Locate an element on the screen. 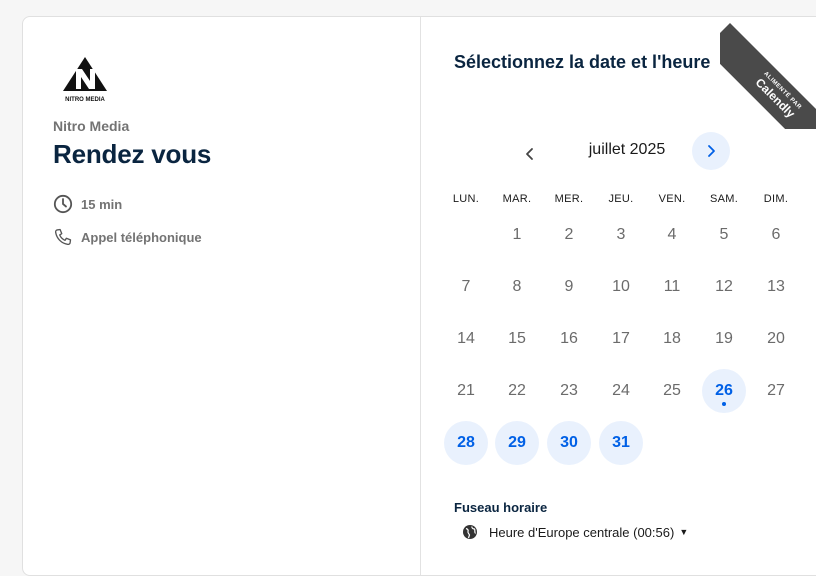  weekday-label: VEN. is located at coordinates (672, 199).